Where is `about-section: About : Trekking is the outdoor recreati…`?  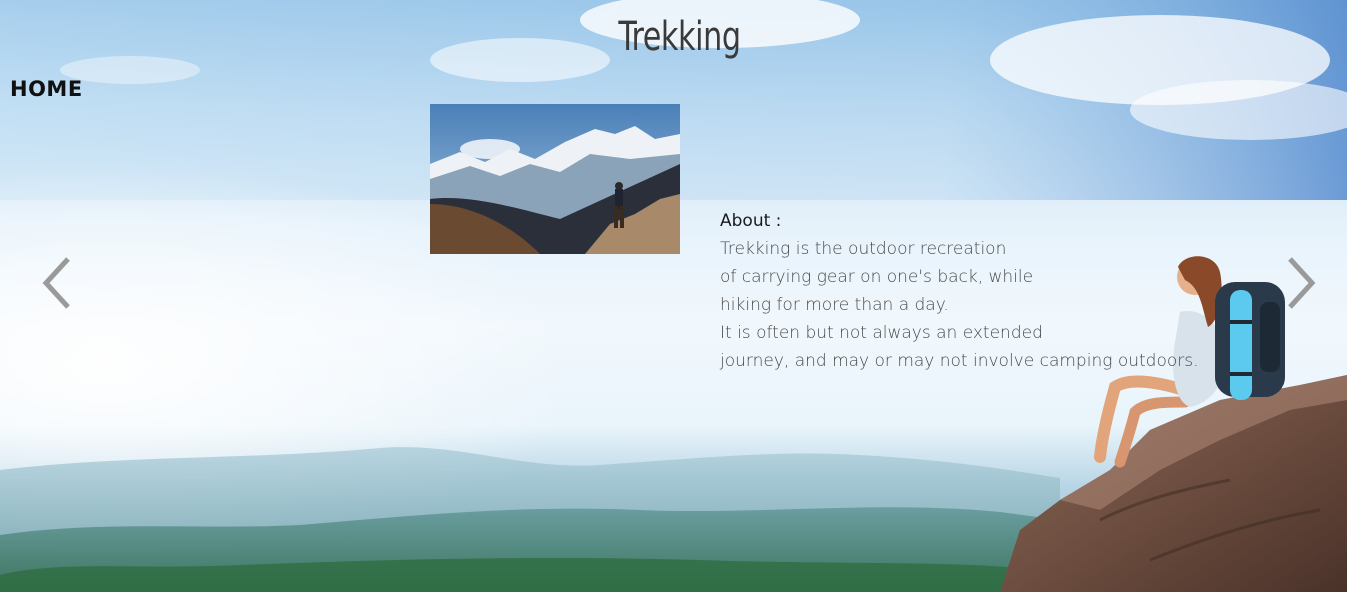 about-section: About : Trekking is the outdoor recreati… is located at coordinates (960, 291).